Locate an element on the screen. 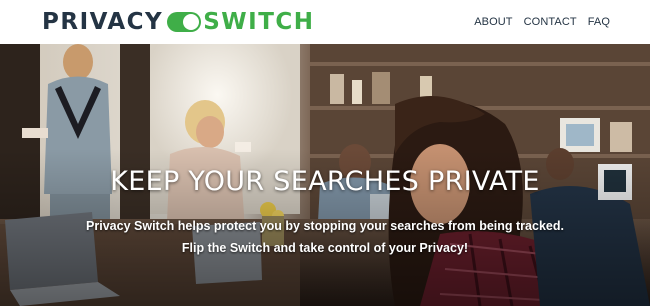 This screenshot has height=306, width=650. nav-link-contact: CONTACT is located at coordinates (550, 22).